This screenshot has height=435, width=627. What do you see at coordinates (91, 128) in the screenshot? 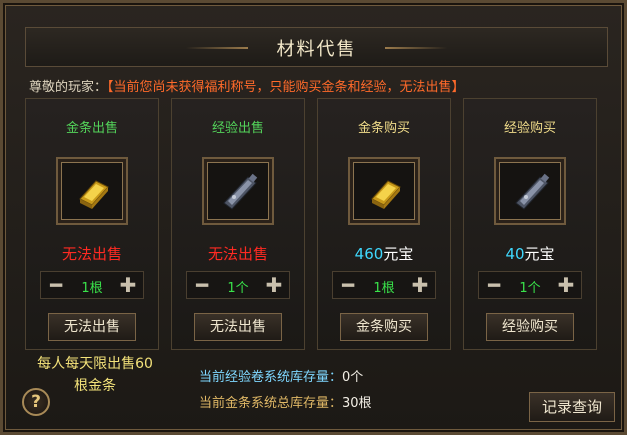
I see `card-title: 金条出售` at bounding box center [91, 128].